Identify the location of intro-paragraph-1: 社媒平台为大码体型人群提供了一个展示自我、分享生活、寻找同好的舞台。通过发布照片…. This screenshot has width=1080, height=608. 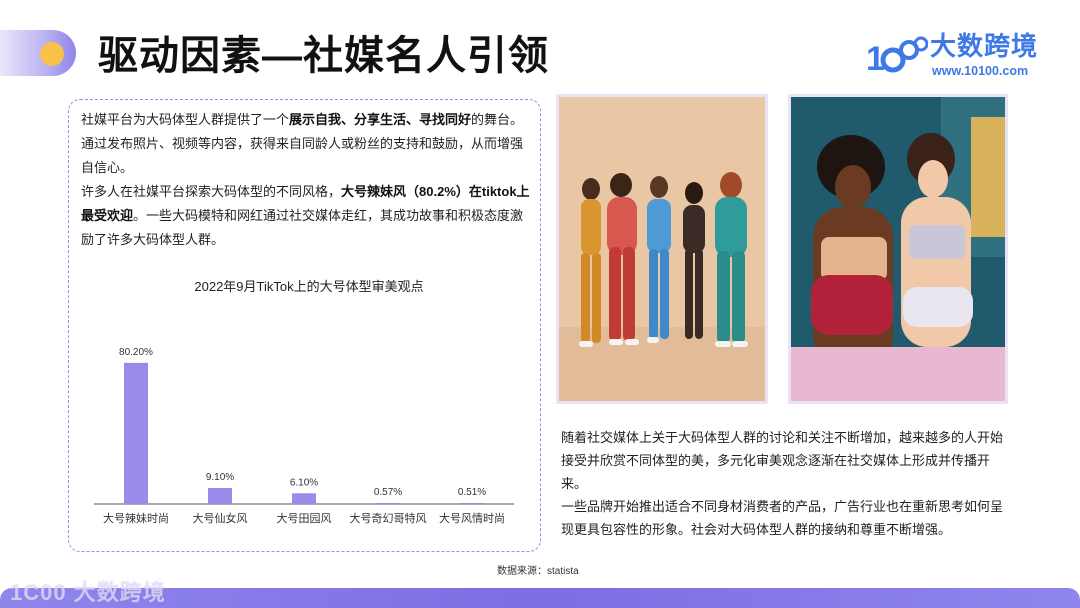
(307, 144).